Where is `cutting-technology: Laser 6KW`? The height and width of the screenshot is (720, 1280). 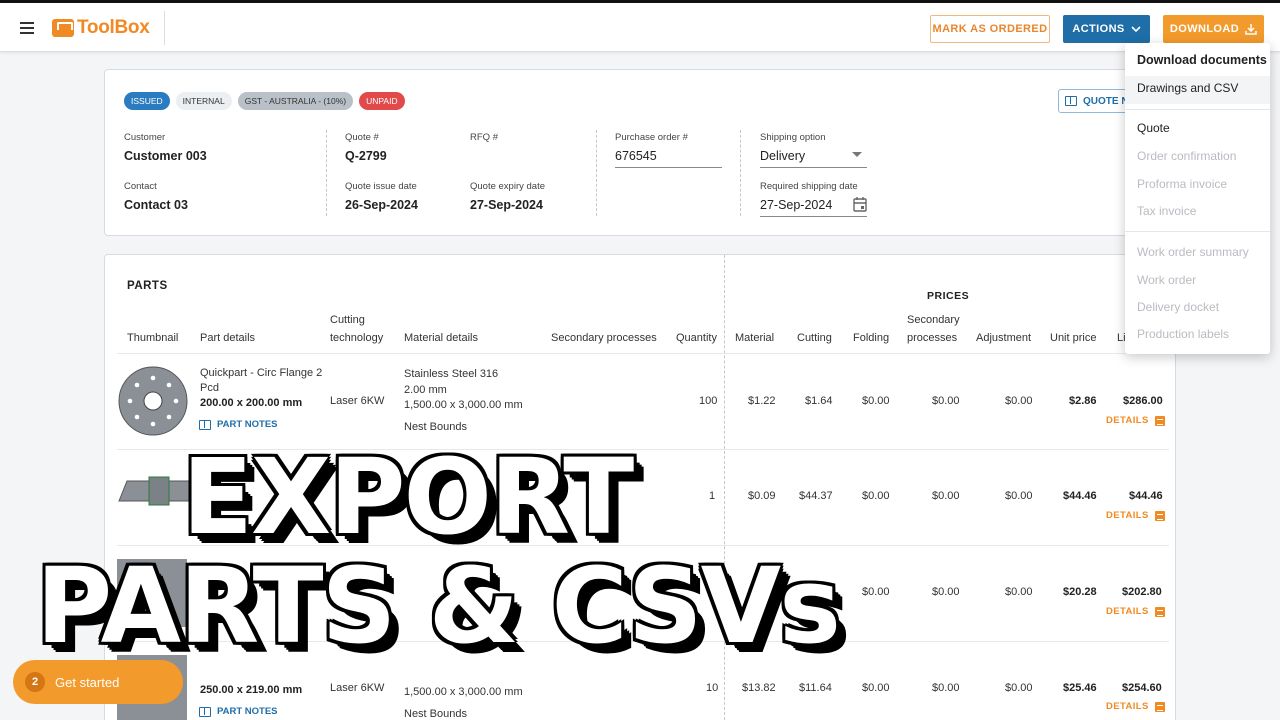
cutting-technology: Laser 6KW is located at coordinates (357, 401).